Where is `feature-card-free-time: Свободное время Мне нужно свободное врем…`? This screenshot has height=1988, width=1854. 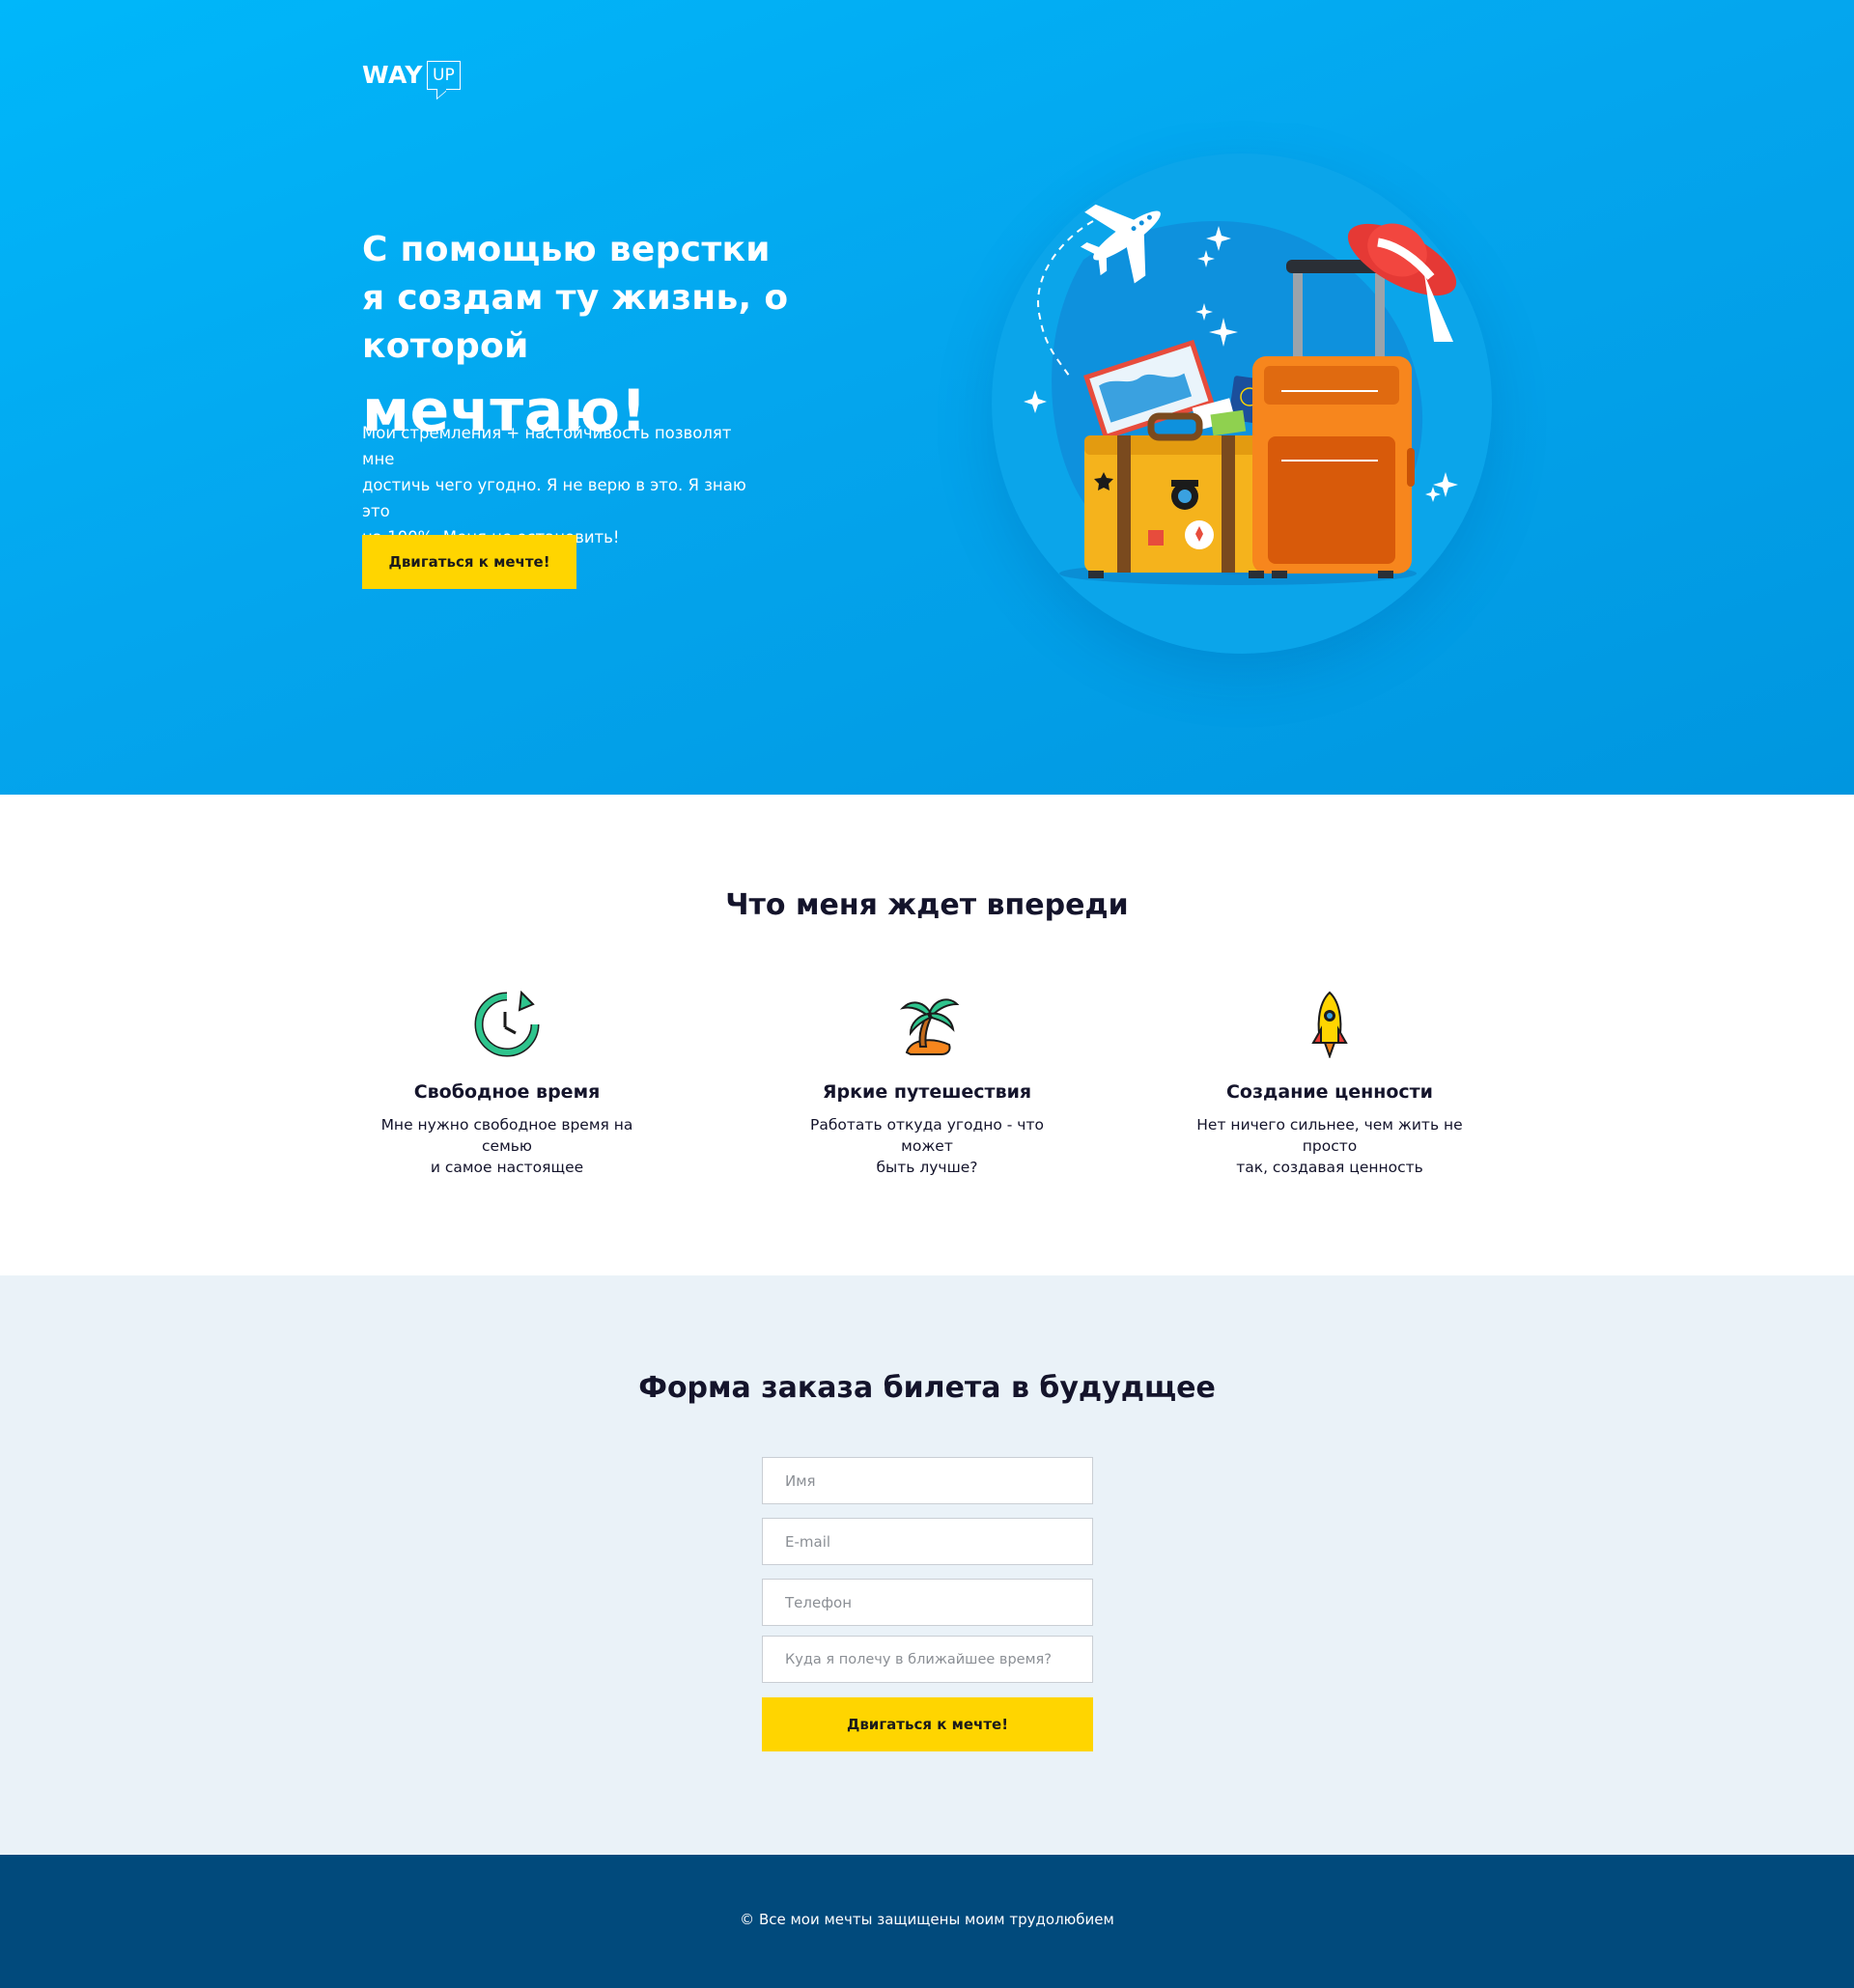
feature-card-free-time: Свободное время Мне нужно свободное врем… is located at coordinates (506, 1084).